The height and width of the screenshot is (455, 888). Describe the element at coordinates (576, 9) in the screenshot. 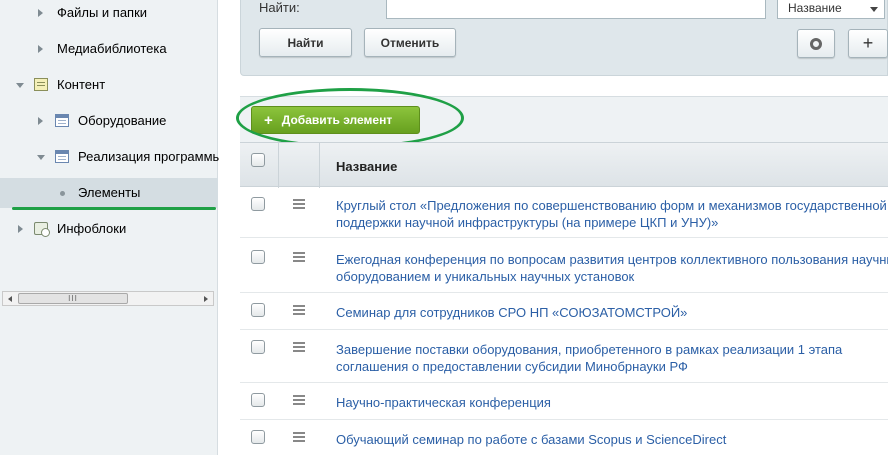

I see `find-input` at that location.